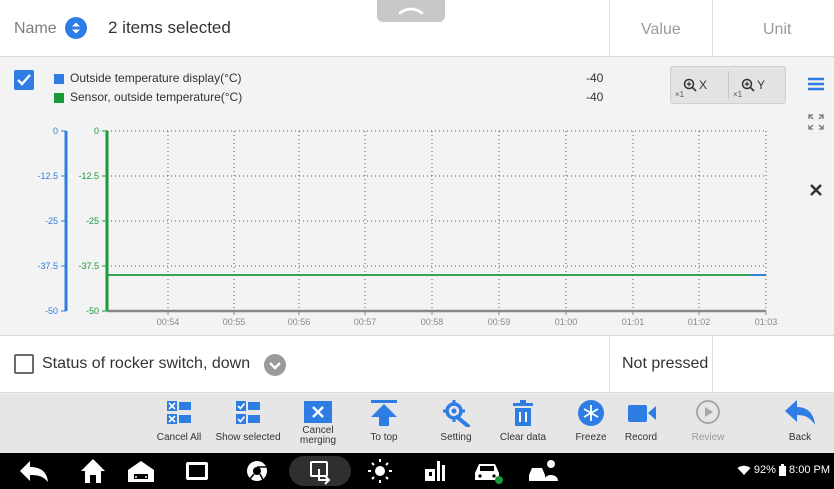 Image resolution: width=834 pixels, height=489 pixels. What do you see at coordinates (744, 470) in the screenshot?
I see `wifi-icon` at bounding box center [744, 470].